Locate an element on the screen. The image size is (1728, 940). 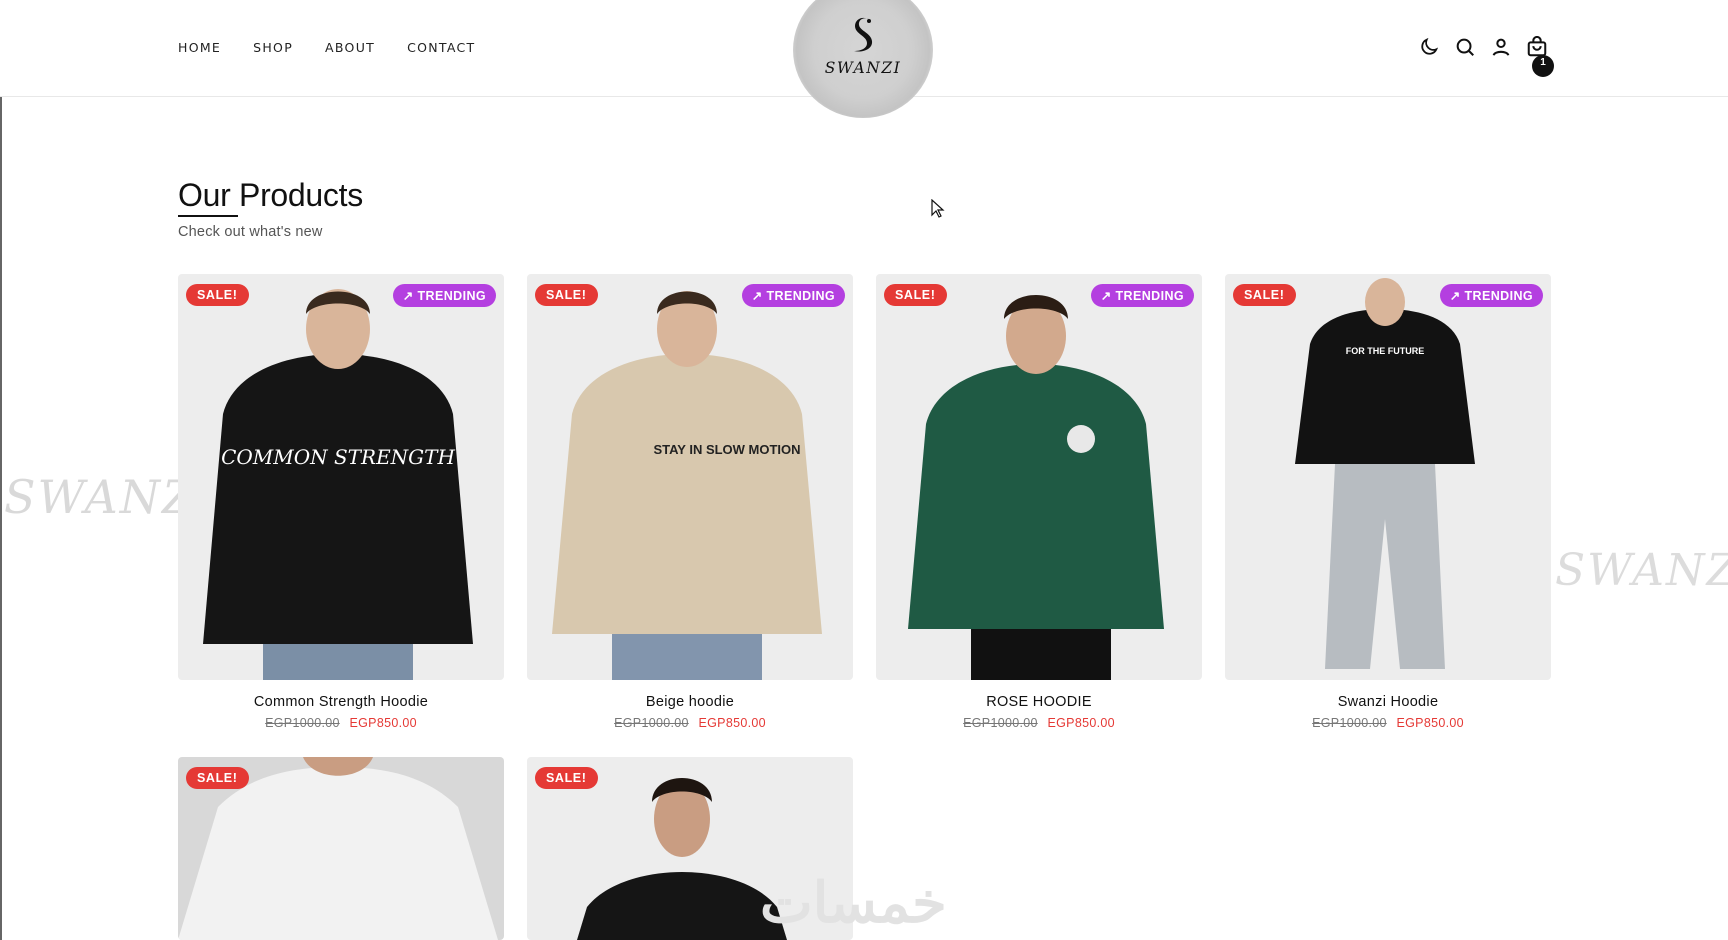
background-watermark: SWANZI is located at coordinates (1641, 570).